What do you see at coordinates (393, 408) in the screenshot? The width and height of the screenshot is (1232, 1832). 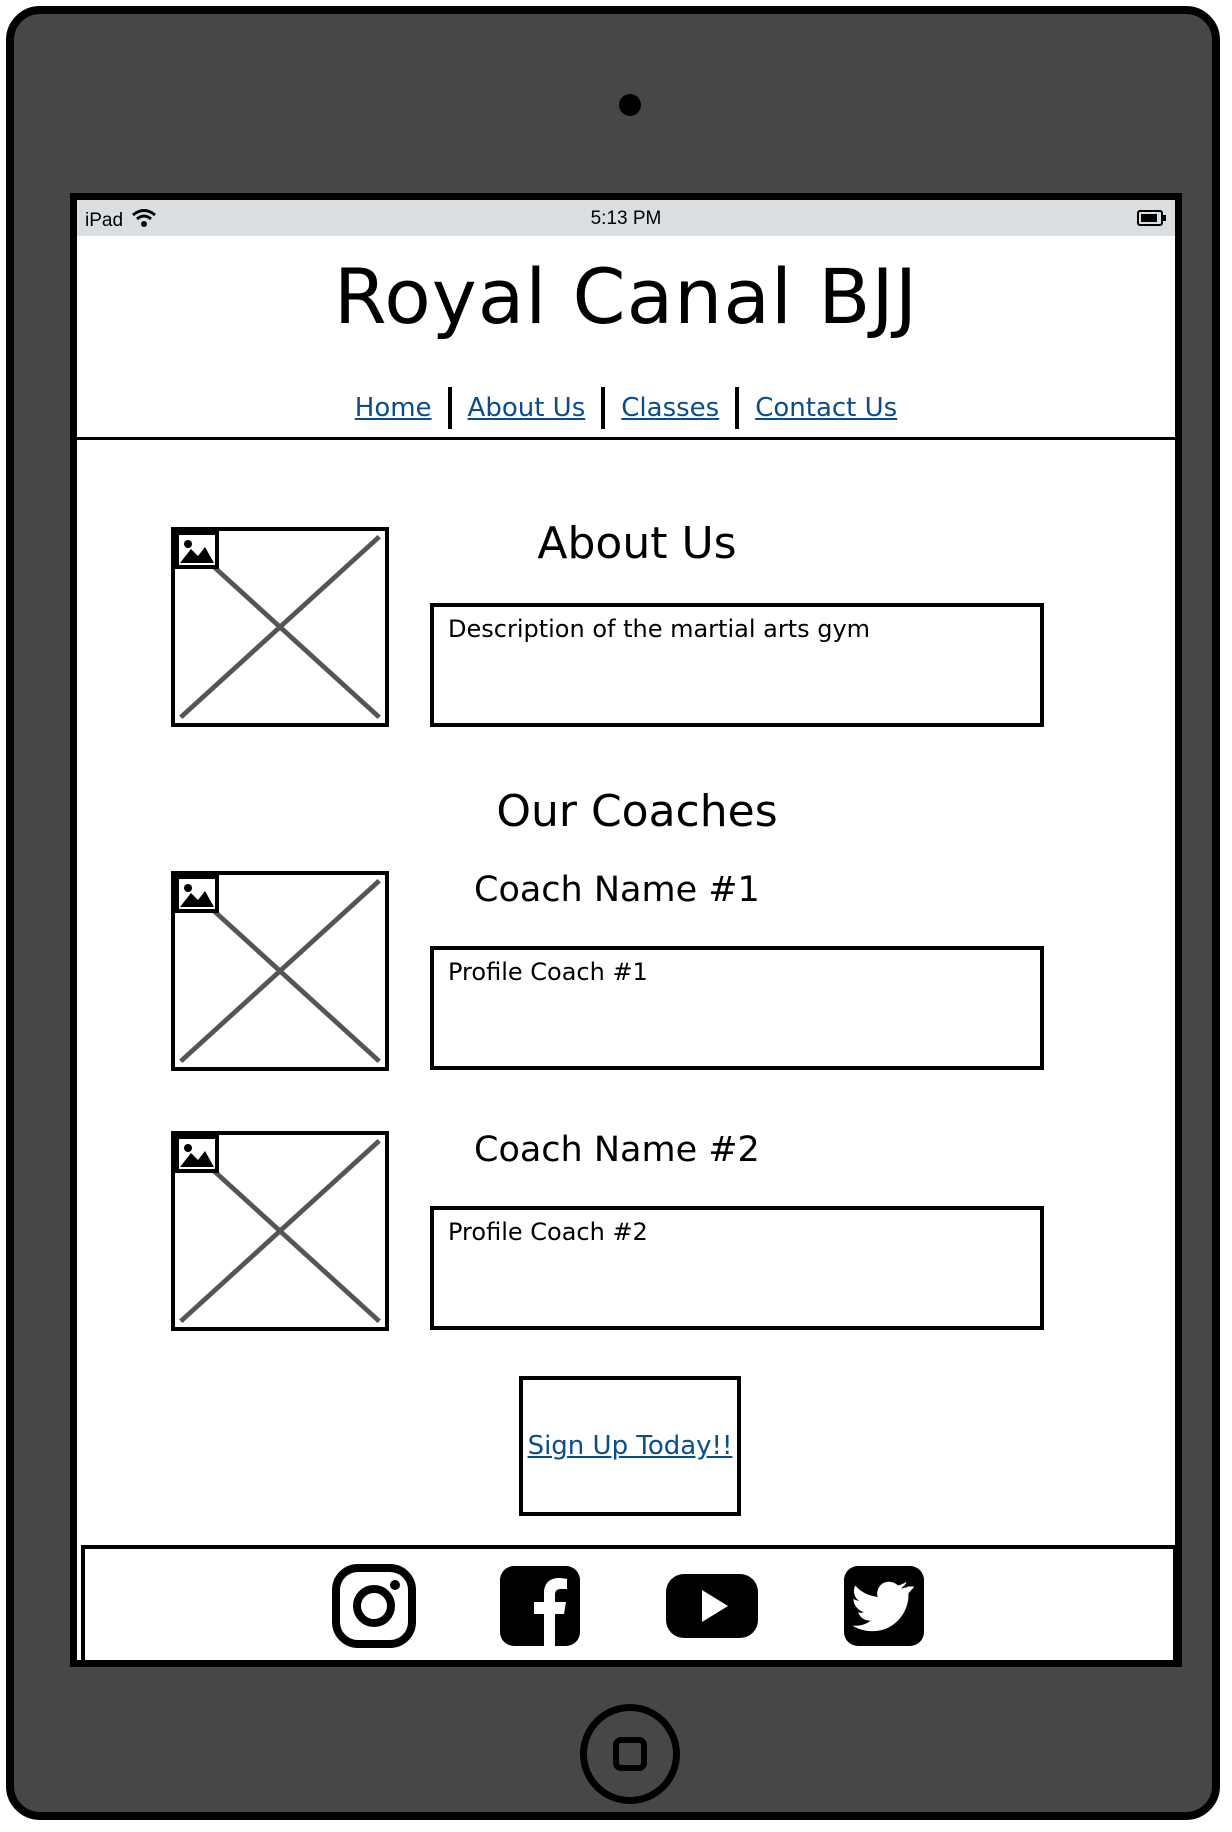 I see `nav-link-home: Home` at bounding box center [393, 408].